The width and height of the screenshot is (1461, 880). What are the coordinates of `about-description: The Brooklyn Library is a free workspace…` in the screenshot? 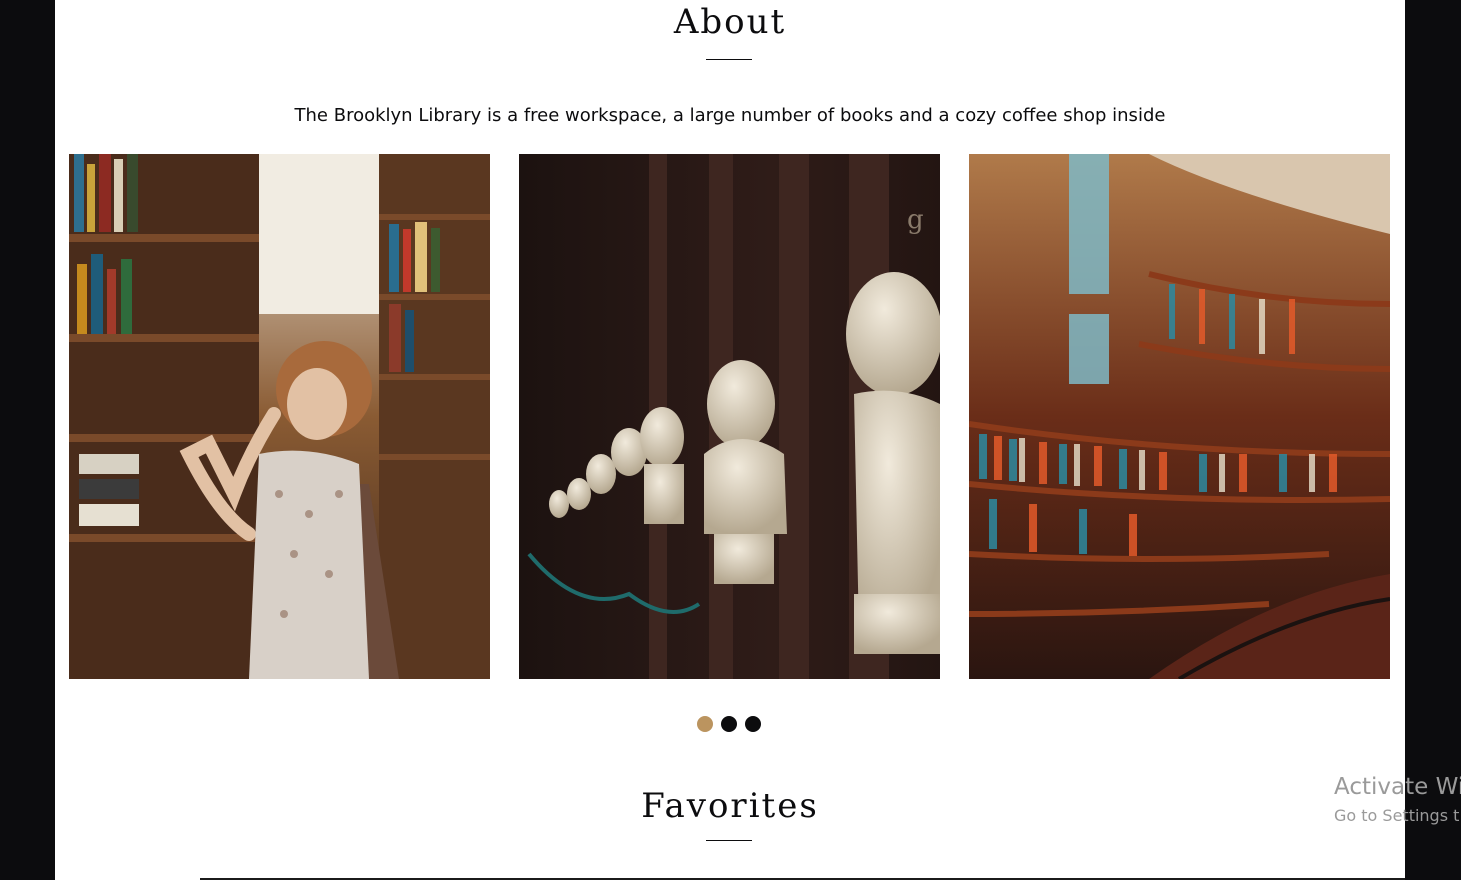 It's located at (730, 115).